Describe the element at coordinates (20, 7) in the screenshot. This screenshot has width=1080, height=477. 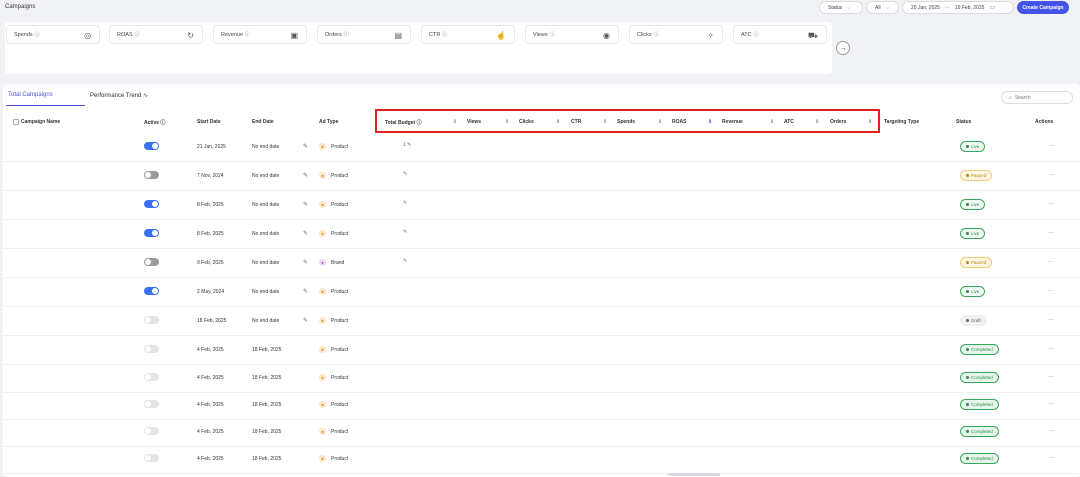
I see `page-title: Campaigns` at that location.